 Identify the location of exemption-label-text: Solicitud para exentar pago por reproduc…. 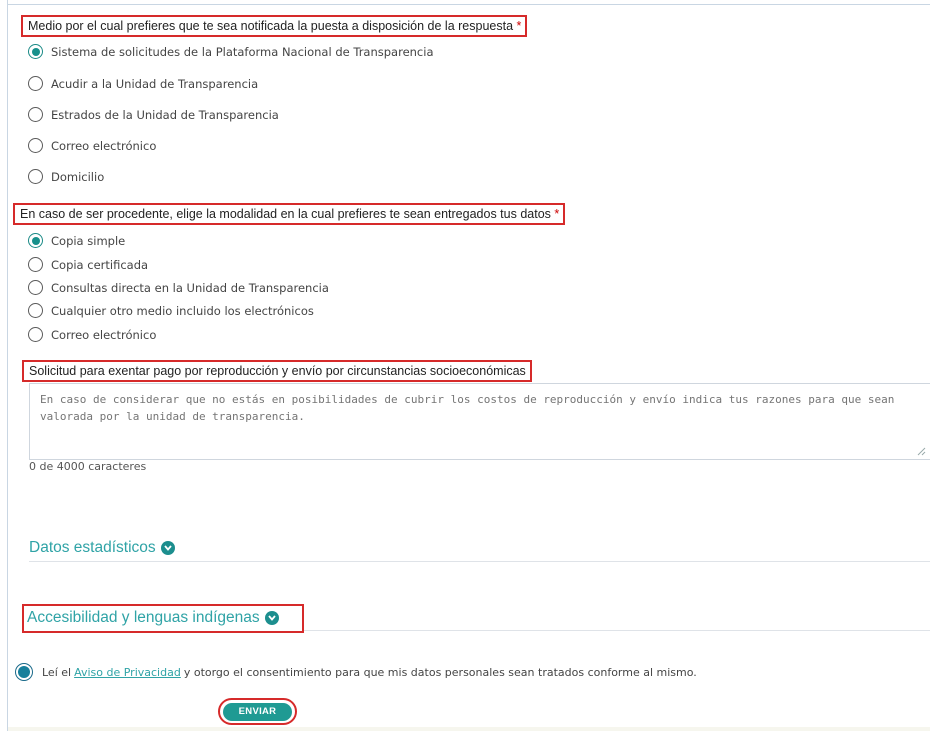
(277, 371).